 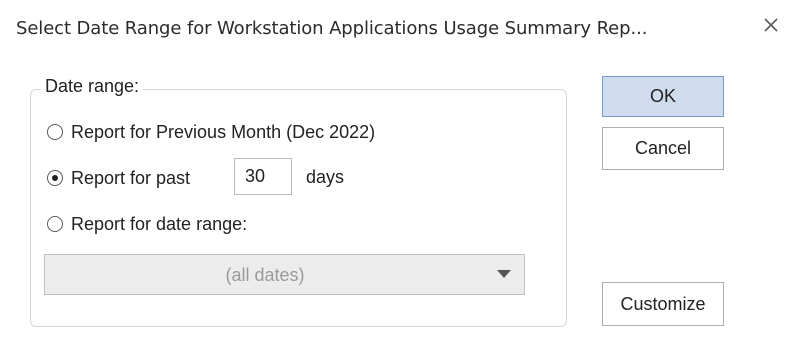 What do you see at coordinates (263, 176) in the screenshot?
I see `days-input` at bounding box center [263, 176].